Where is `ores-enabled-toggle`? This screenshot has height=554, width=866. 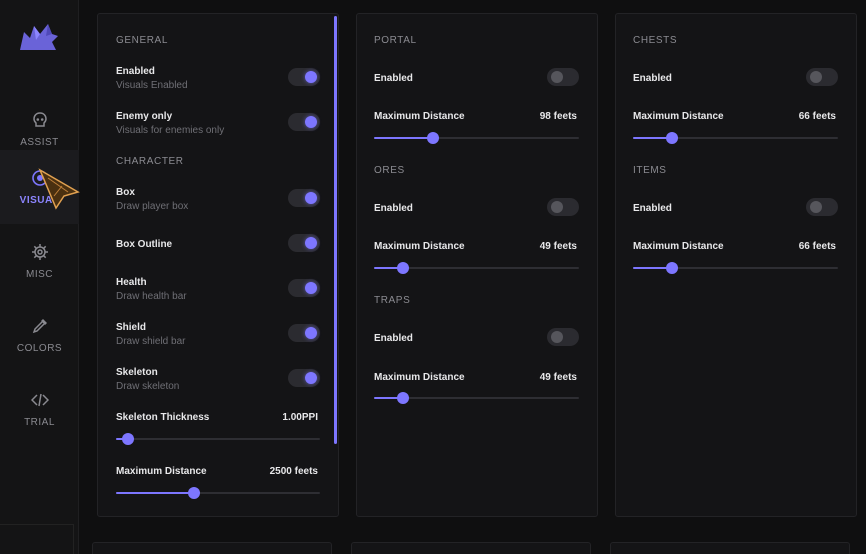 ores-enabled-toggle is located at coordinates (563, 207).